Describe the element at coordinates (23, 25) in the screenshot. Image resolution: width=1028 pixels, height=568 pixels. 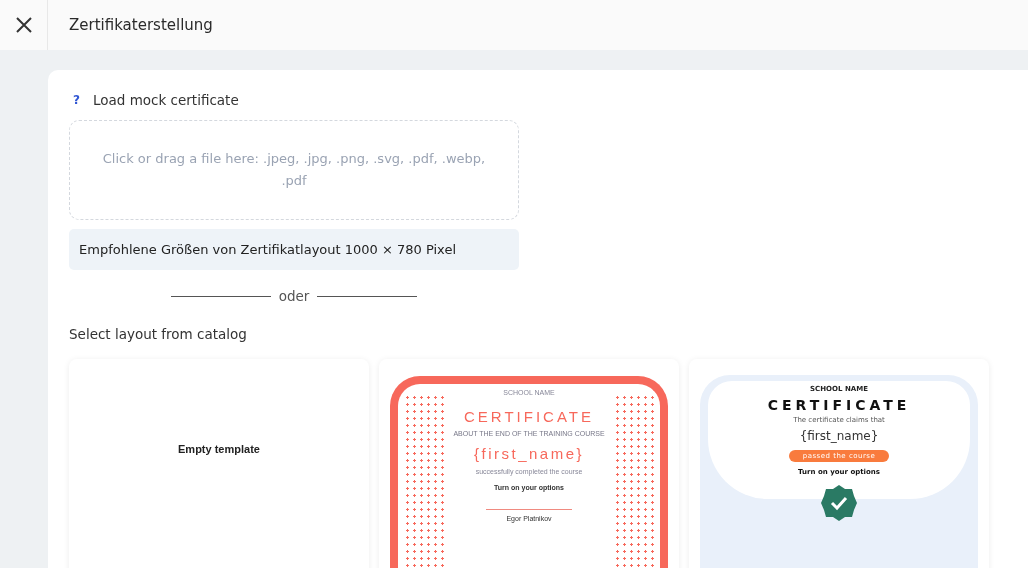
I see `close-icon` at that location.